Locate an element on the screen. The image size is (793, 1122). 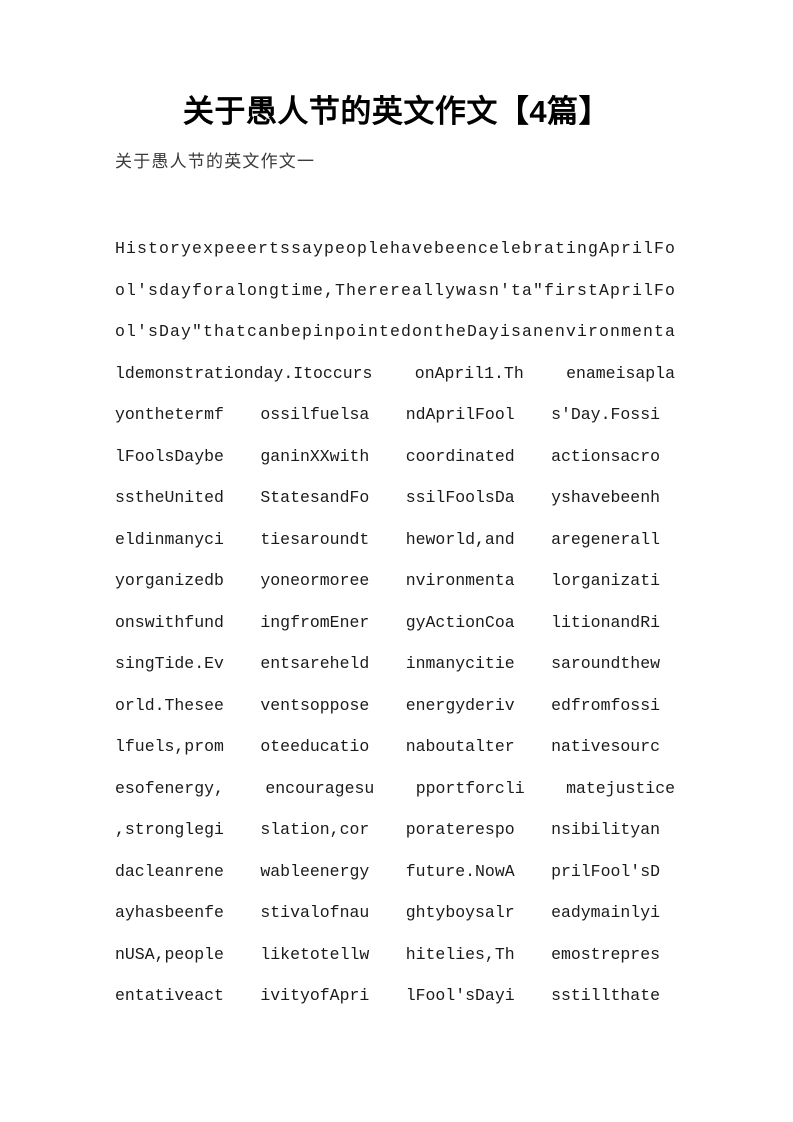
body-text-segment: stivalofnau is located at coordinates (315, 912).